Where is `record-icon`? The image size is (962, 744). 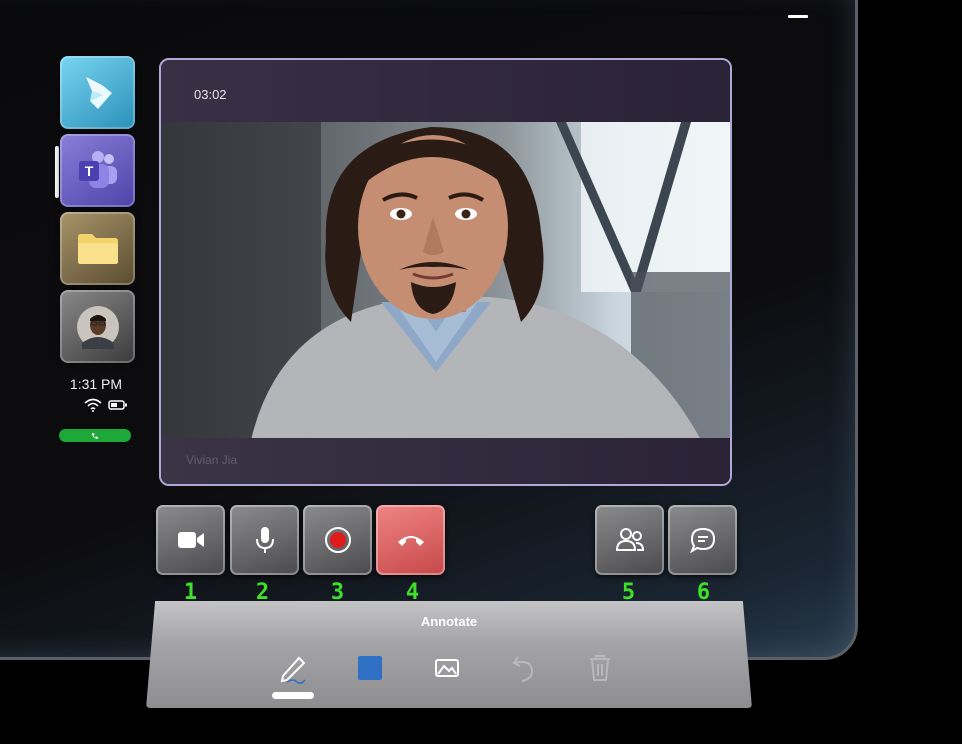 record-icon is located at coordinates (337, 540).